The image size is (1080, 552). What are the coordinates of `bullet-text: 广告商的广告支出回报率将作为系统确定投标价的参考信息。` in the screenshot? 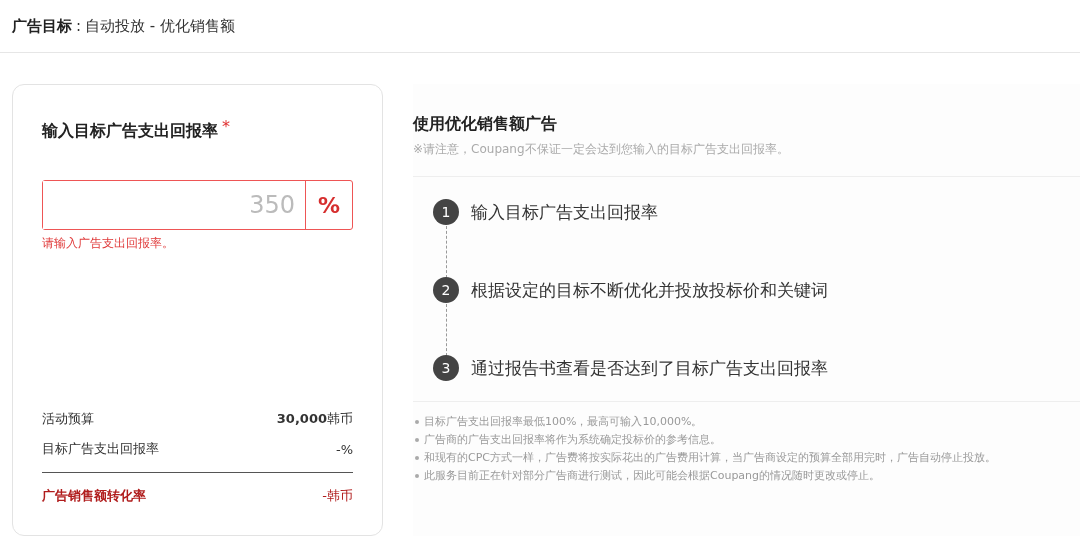 It's located at (572, 439).